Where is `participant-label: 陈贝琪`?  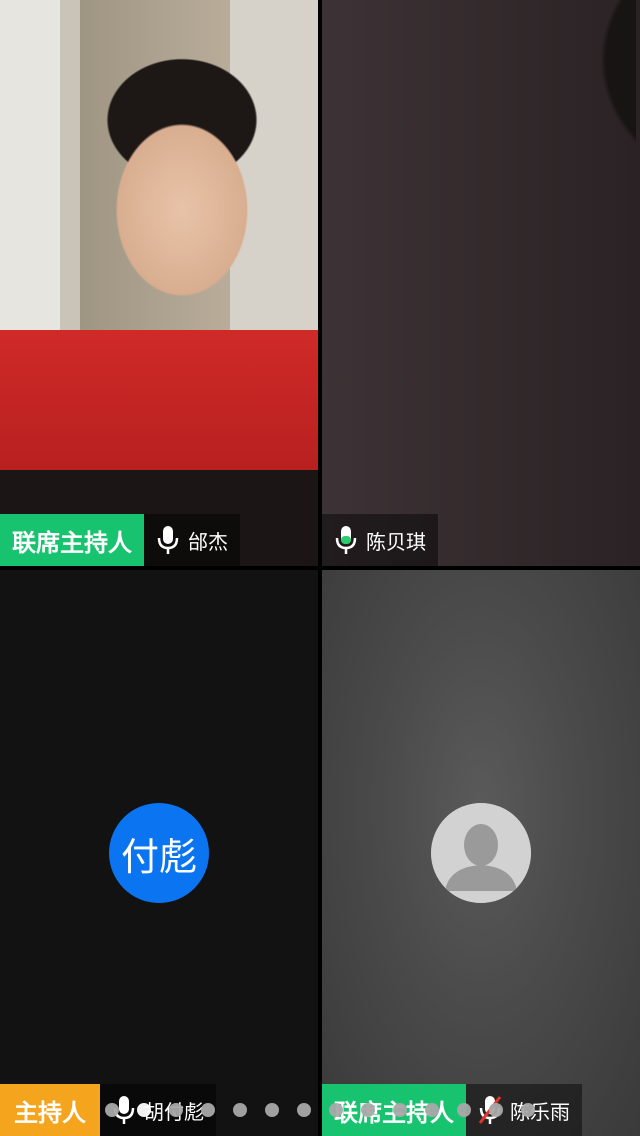 participant-label: 陈贝琪 is located at coordinates (380, 540).